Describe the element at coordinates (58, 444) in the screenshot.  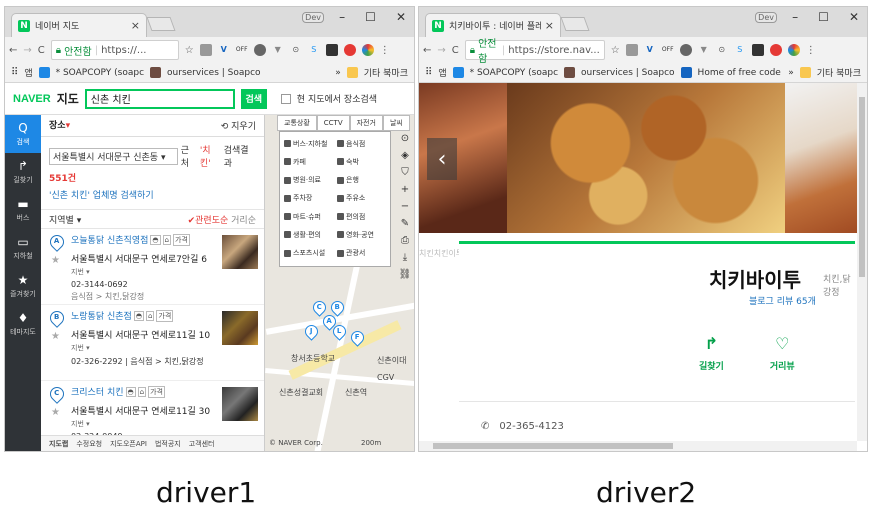
I see `footer-link: 지도랩` at that location.